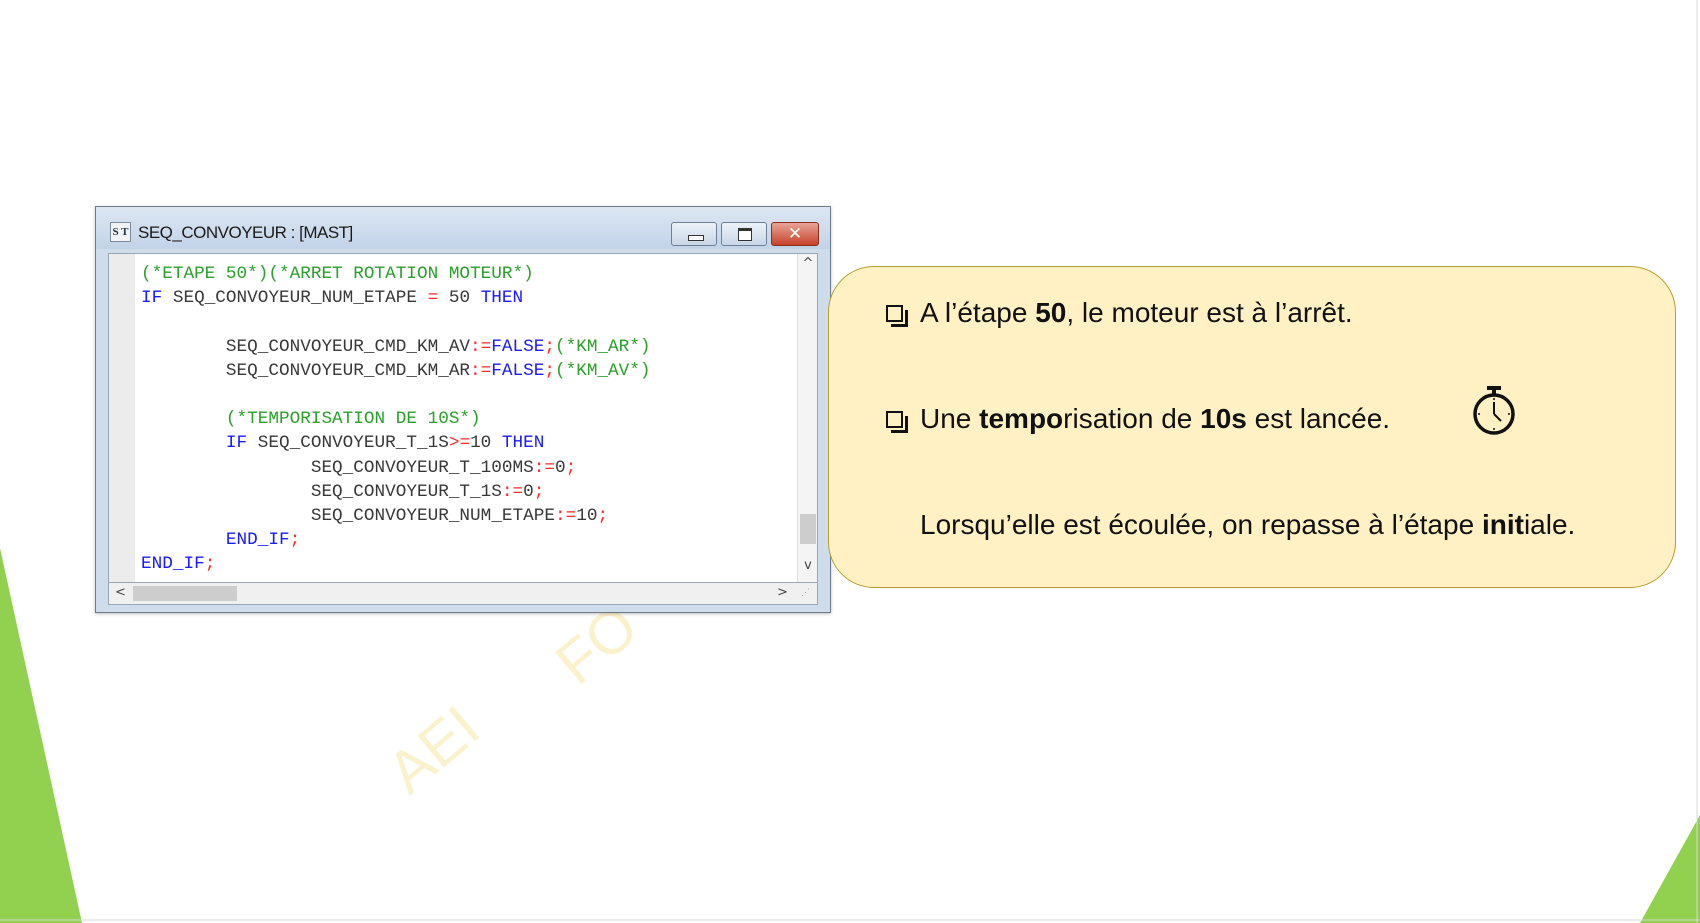 The width and height of the screenshot is (1700, 923). I want to click on resize-grip-icon: ⋰, so click(808, 594).